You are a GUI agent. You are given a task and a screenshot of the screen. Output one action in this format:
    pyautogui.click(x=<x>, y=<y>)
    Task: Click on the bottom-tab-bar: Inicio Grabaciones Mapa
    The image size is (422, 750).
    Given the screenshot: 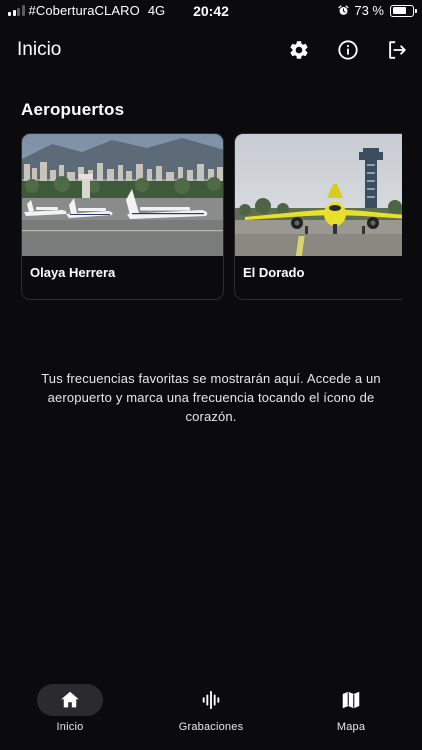 What is the action you would take?
    pyautogui.click(x=211, y=714)
    